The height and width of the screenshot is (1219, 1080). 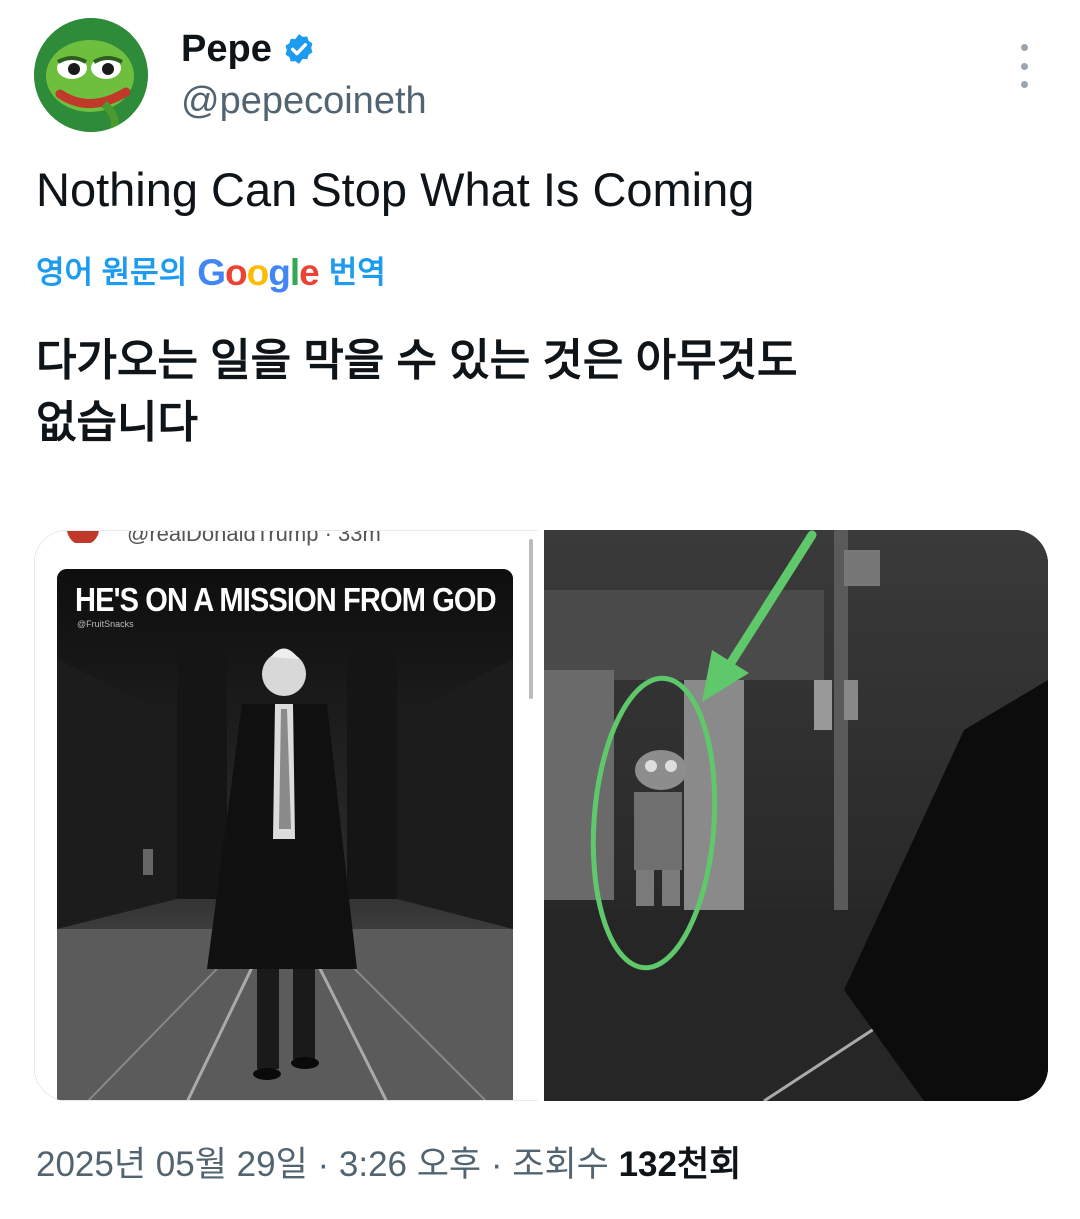 I want to click on google-logo: Google, so click(x=258, y=272).